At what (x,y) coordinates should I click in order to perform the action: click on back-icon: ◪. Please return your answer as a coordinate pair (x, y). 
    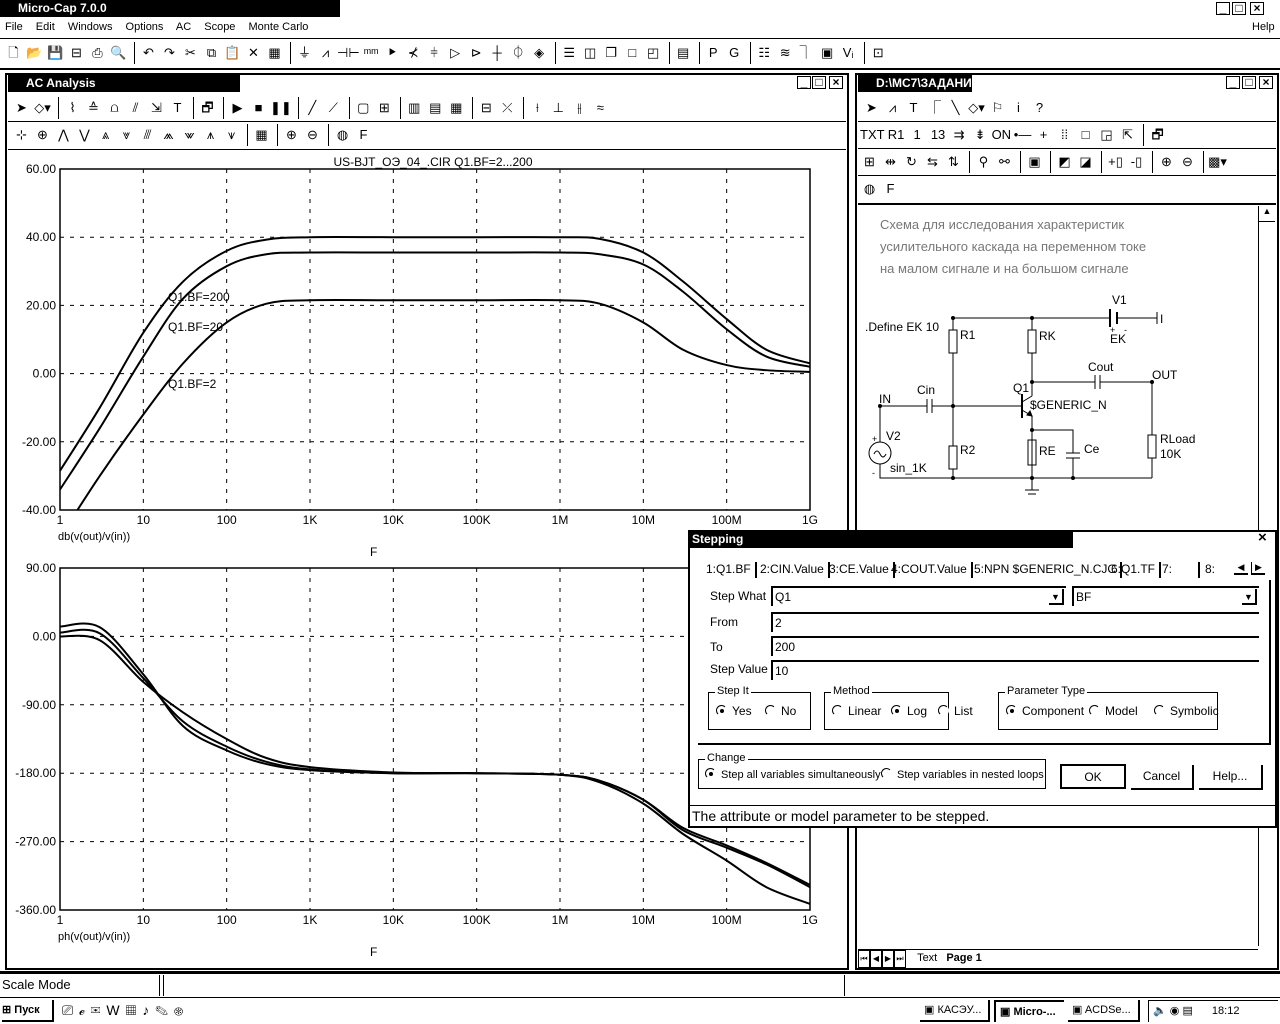
    Looking at the image, I should click on (1085, 162).